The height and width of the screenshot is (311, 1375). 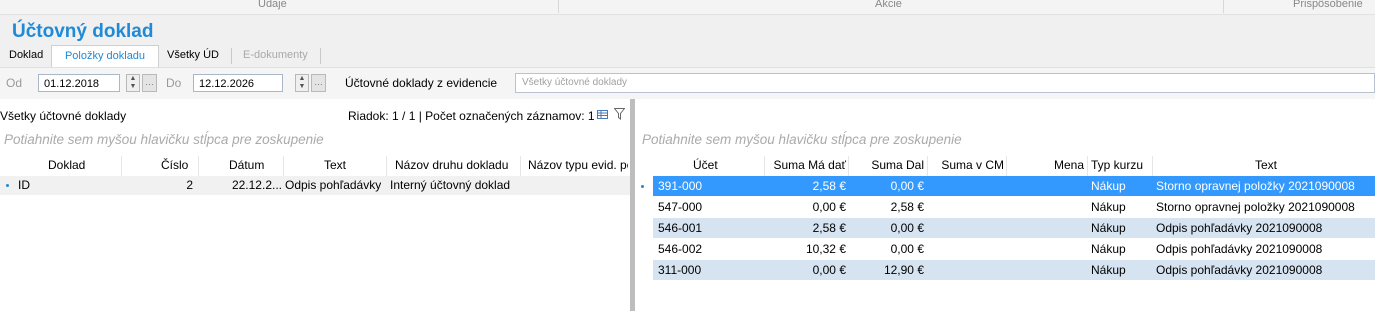 What do you see at coordinates (680, 186) in the screenshot?
I see `cell-ucet: 391-000` at bounding box center [680, 186].